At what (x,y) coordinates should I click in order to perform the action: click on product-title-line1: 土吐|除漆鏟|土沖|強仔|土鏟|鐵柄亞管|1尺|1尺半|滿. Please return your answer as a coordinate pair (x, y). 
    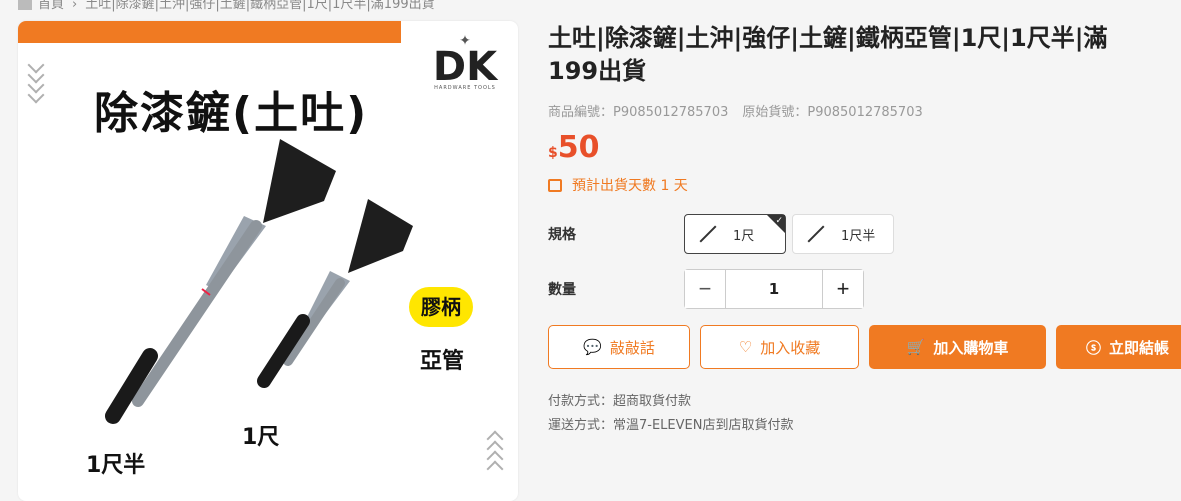
    Looking at the image, I should click on (828, 38).